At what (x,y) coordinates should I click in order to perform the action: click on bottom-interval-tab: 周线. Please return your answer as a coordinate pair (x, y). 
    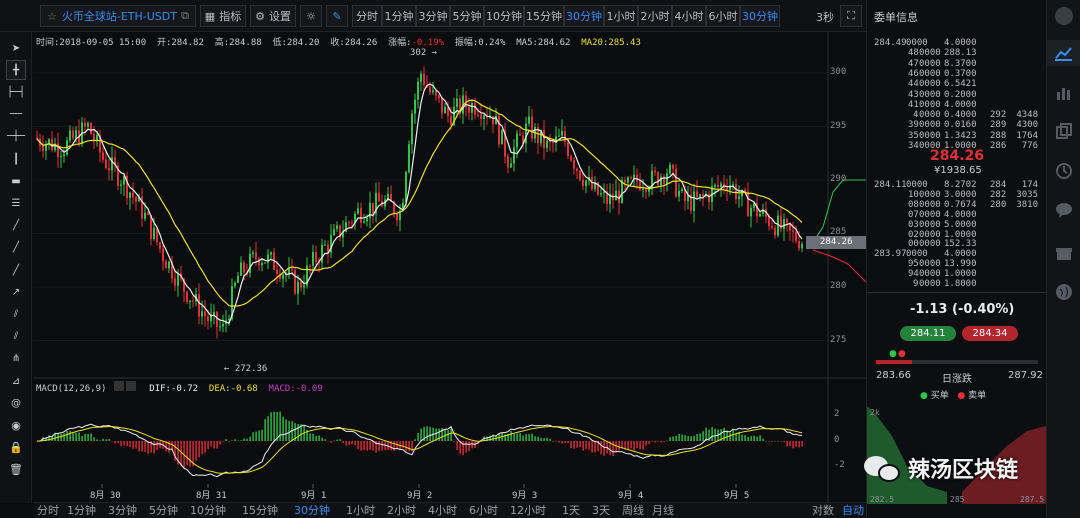
    Looking at the image, I should click on (633, 510).